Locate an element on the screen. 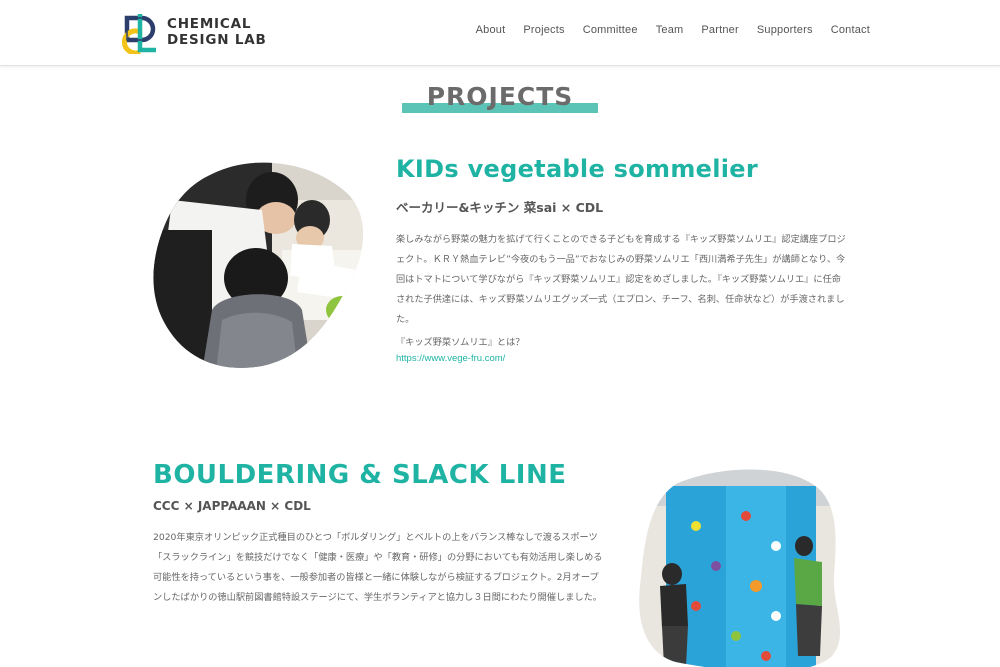 The width and height of the screenshot is (1000, 667). section-heading: PROJECTS is located at coordinates (500, 100).